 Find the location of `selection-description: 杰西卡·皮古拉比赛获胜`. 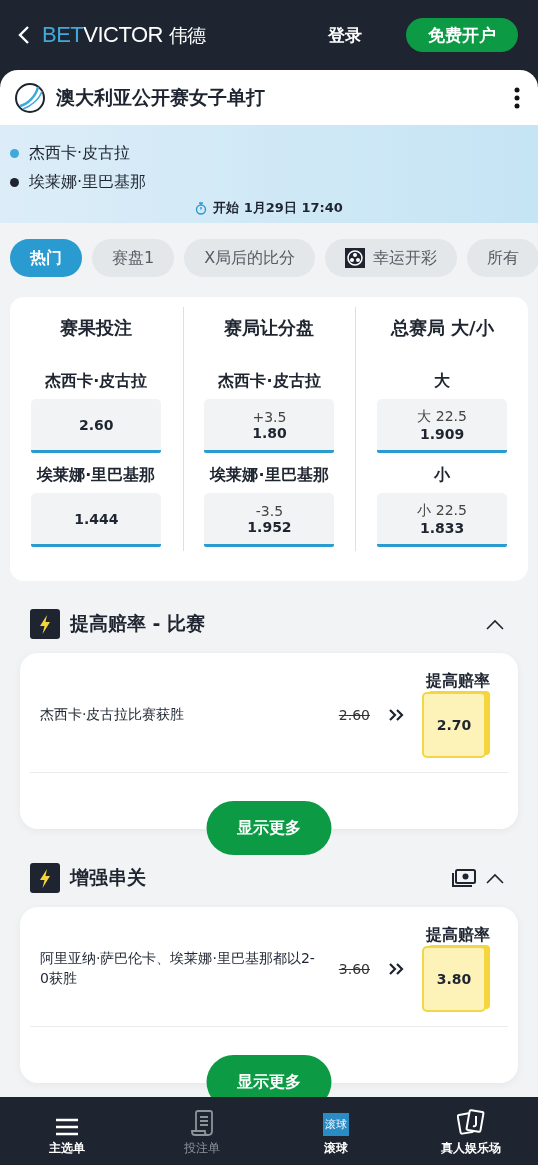

selection-description: 杰西卡·皮古拉比赛获胜 is located at coordinates (113, 714).